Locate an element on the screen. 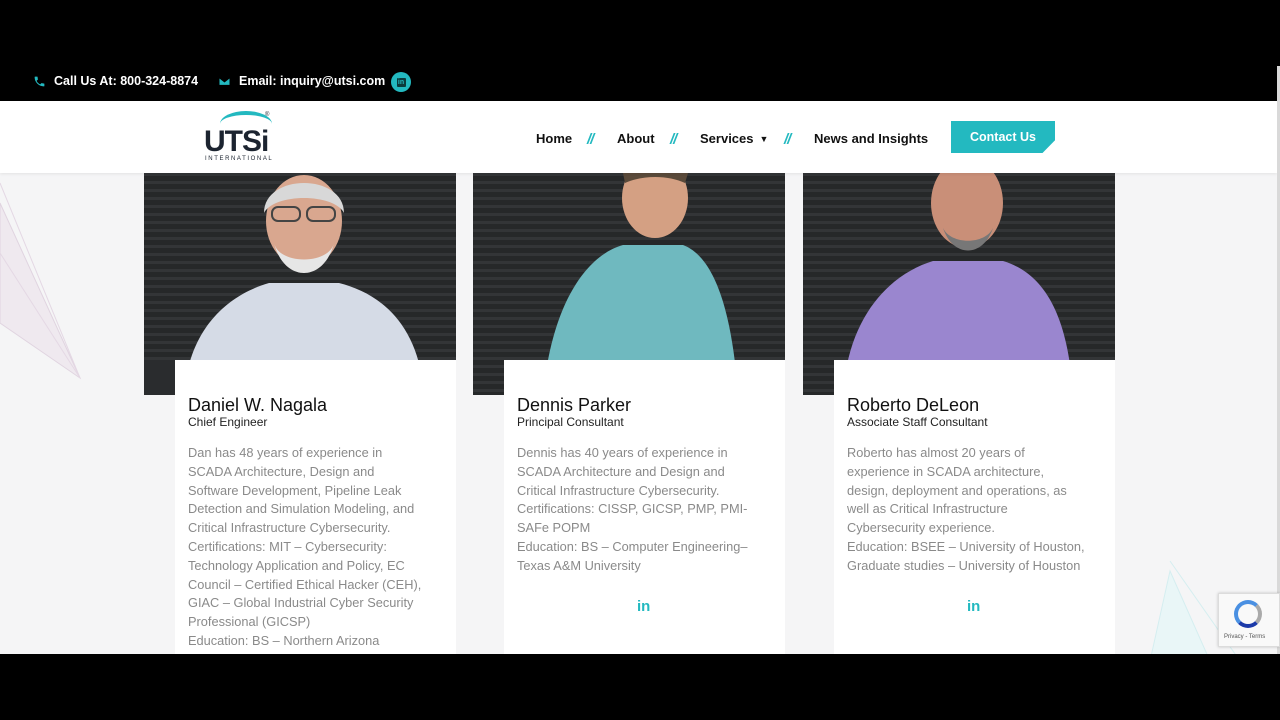 Image resolution: width=1280 pixels, height=720 pixels. phone-icon is located at coordinates (39, 81).